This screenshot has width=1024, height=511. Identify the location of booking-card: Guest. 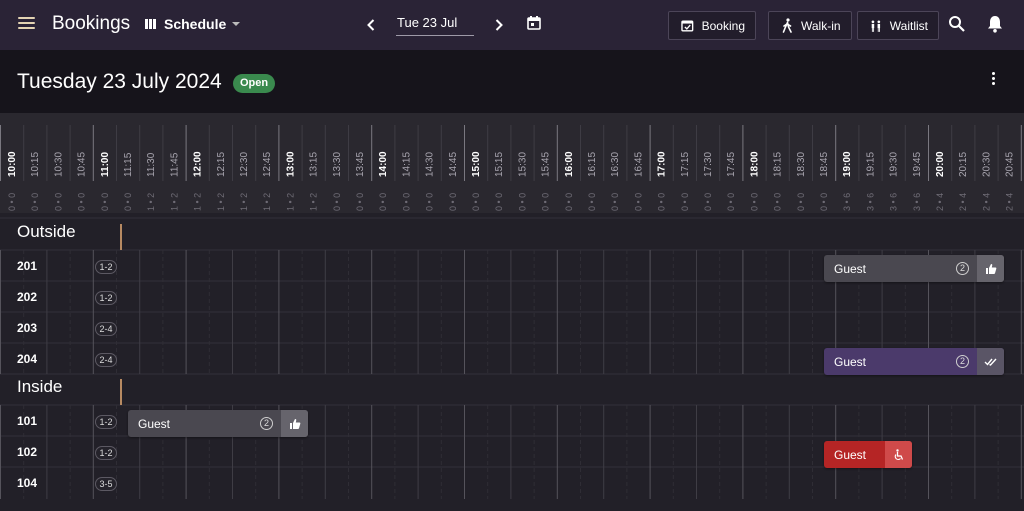
(868, 454).